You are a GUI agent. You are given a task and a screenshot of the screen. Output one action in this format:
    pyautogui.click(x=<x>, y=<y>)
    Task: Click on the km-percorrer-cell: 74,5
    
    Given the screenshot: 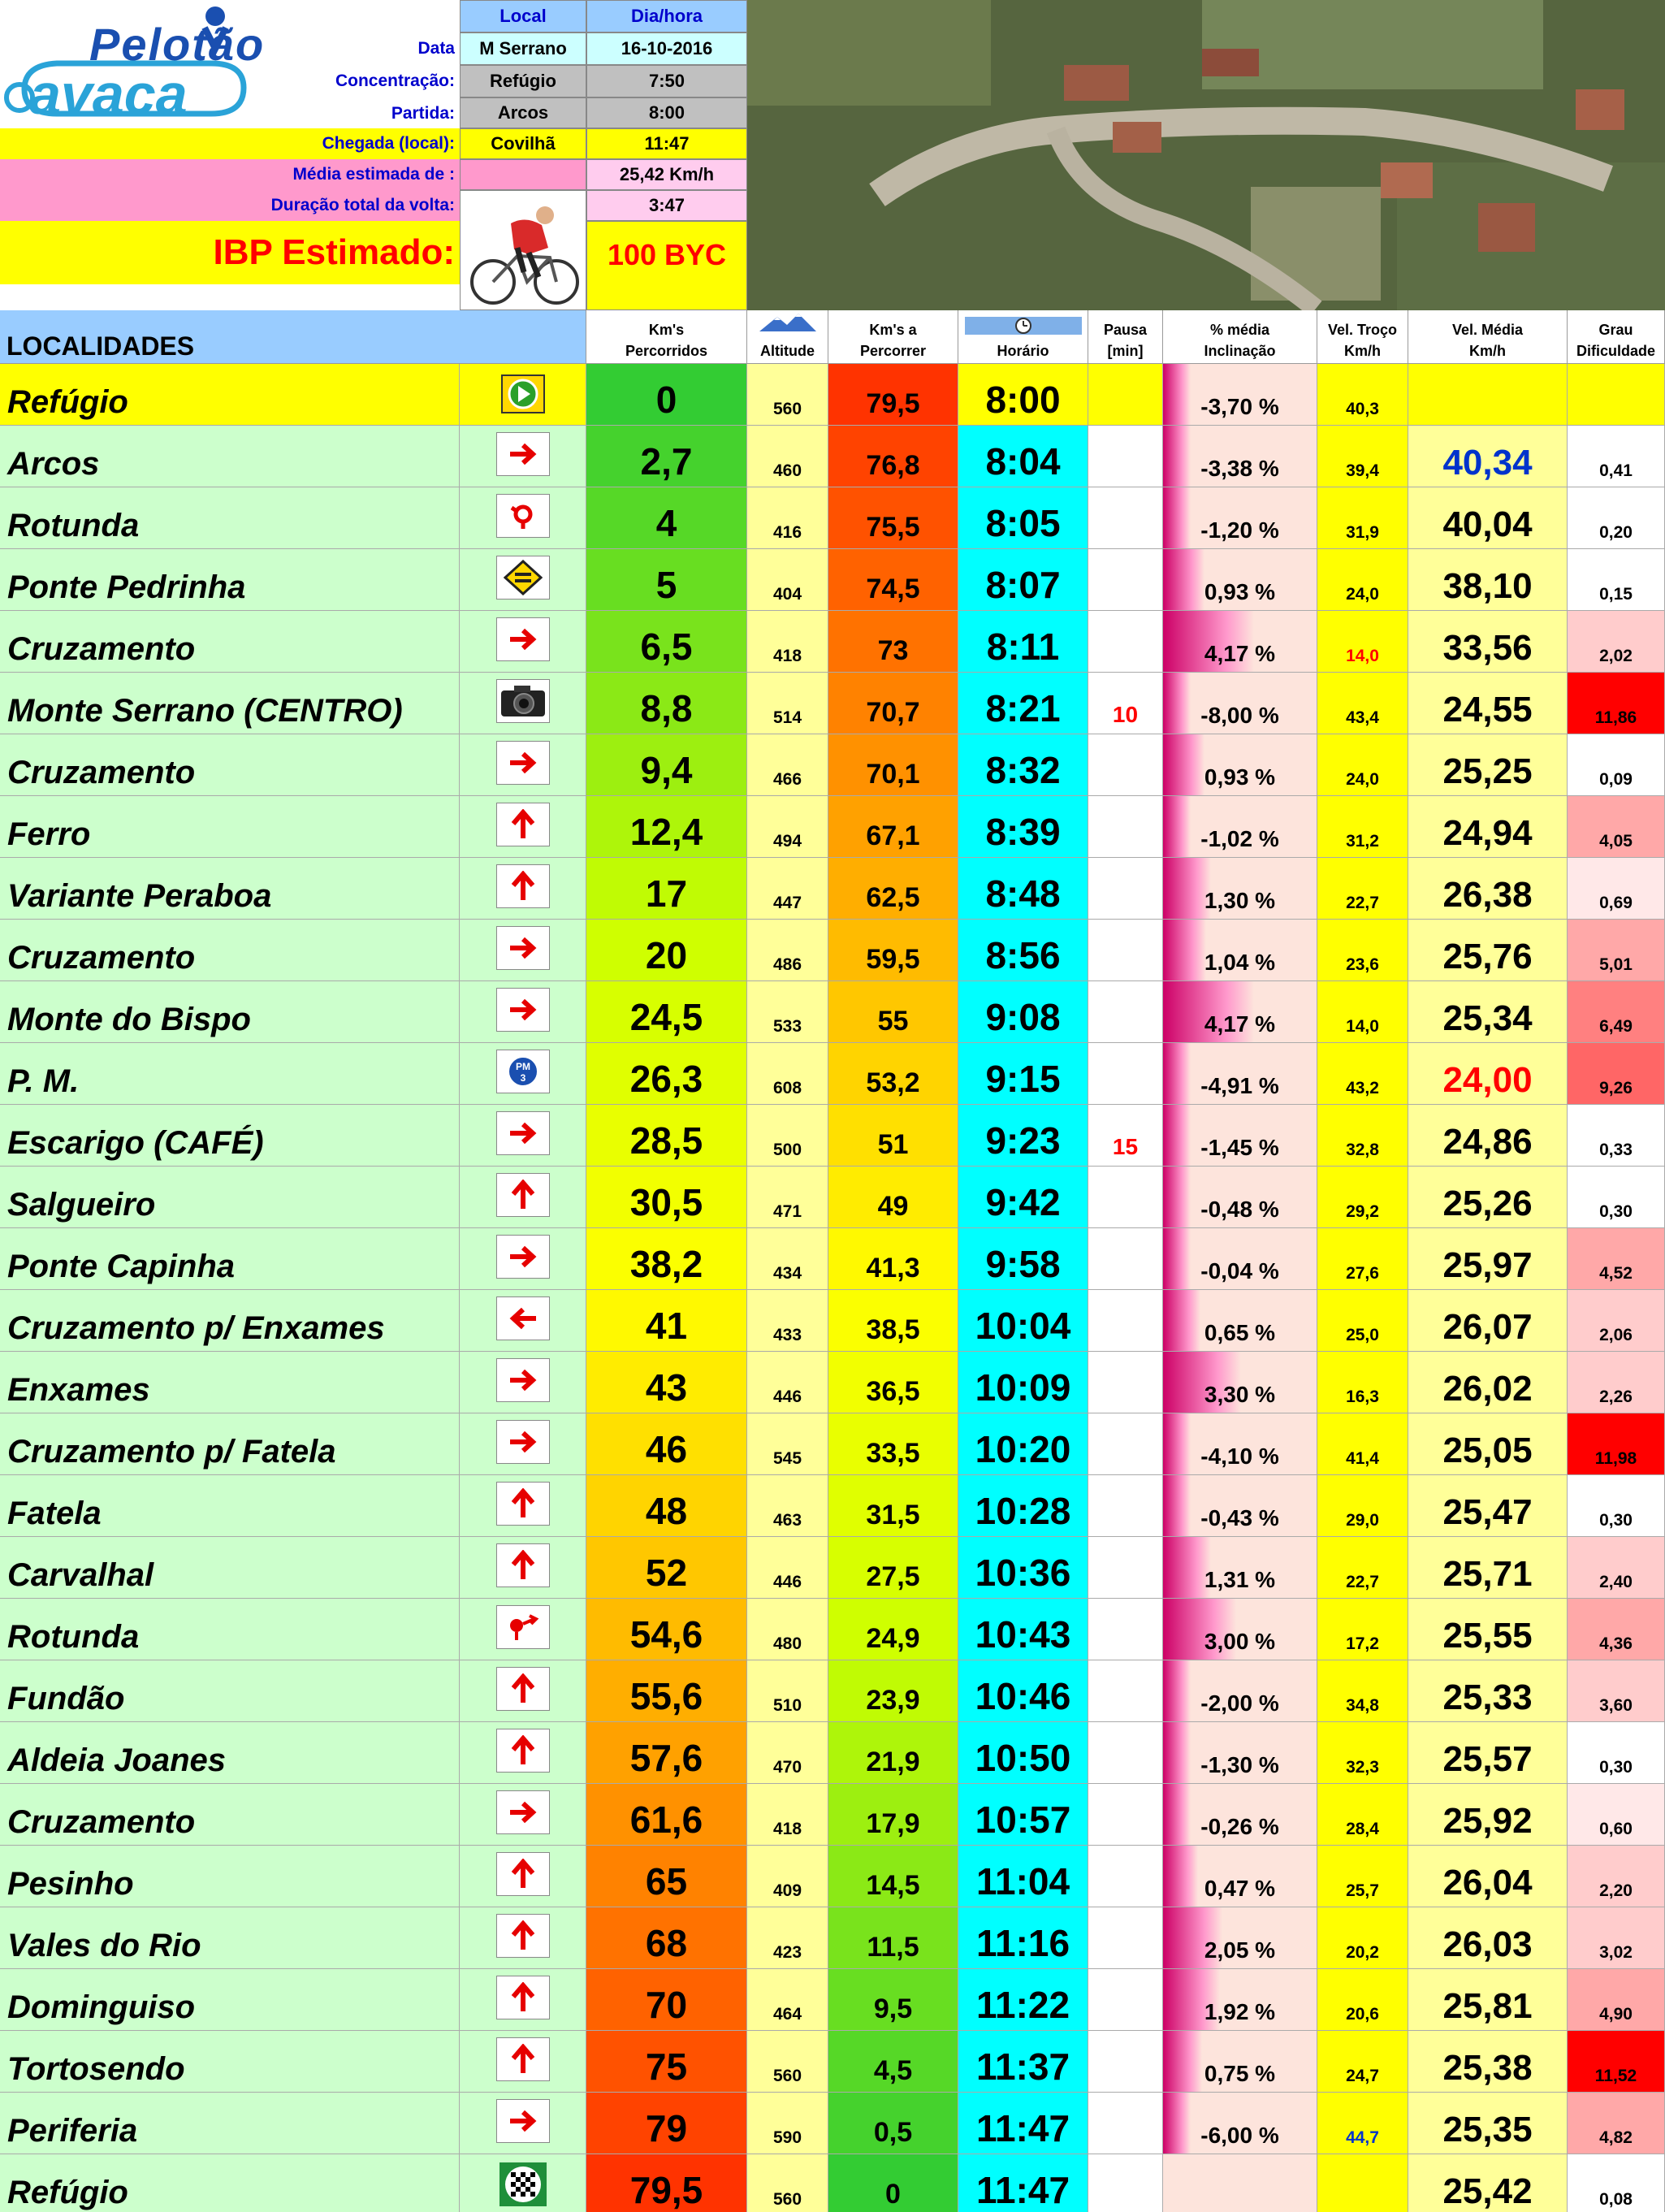 What is the action you would take?
    pyautogui.click(x=893, y=580)
    